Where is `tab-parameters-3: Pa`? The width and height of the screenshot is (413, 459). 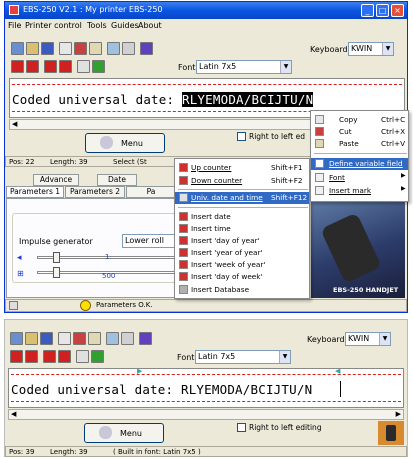 tab-parameters-3: Pa is located at coordinates (151, 192).